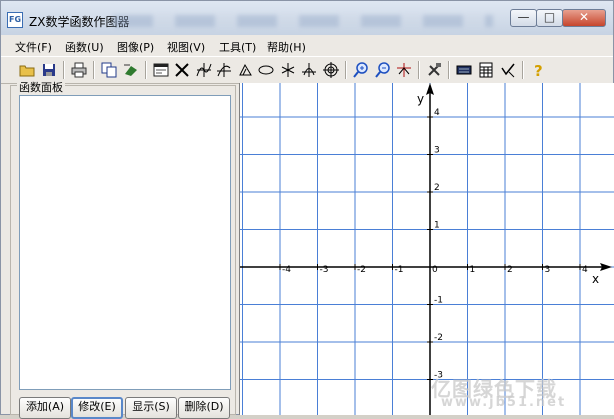 The height and width of the screenshot is (419, 614). What do you see at coordinates (438, 301) in the screenshot?
I see `y-tick-label: -1` at bounding box center [438, 301].